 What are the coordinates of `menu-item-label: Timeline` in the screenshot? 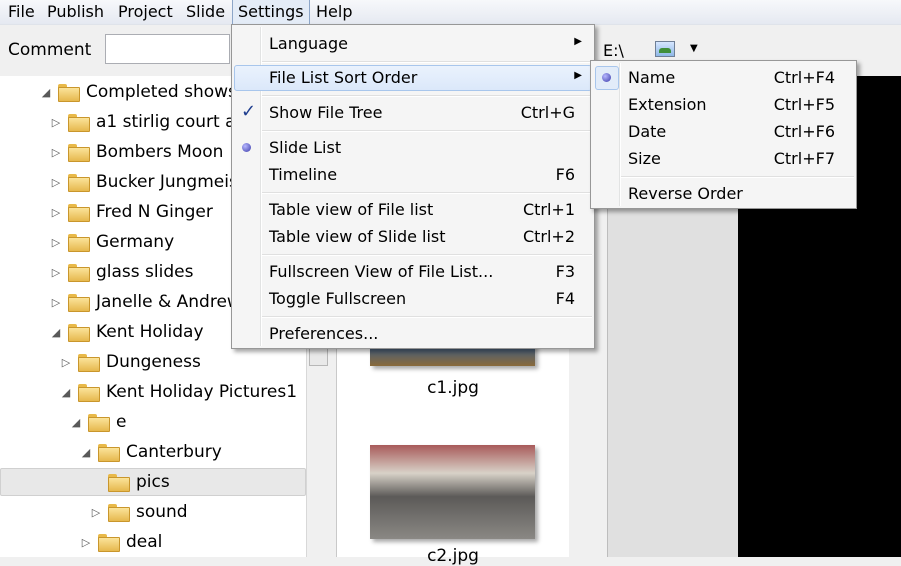 It's located at (303, 174).